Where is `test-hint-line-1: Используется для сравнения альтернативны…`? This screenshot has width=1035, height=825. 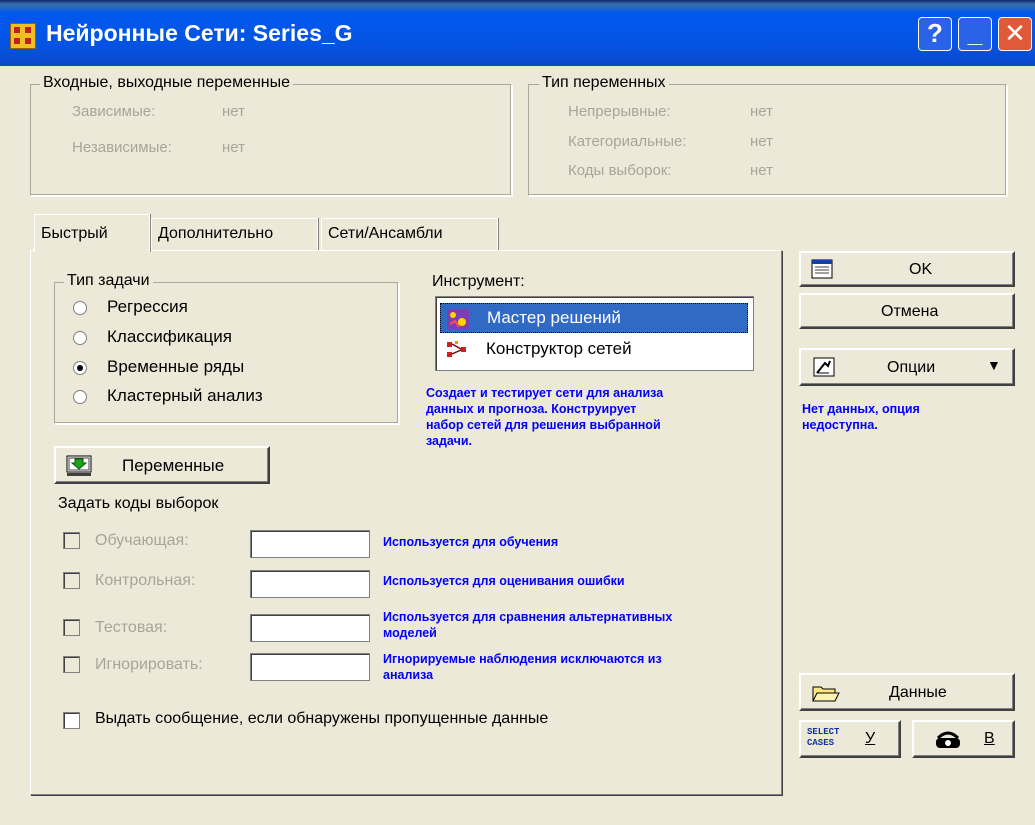
test-hint-line-1: Используется для сравнения альтернативны… is located at coordinates (528, 617).